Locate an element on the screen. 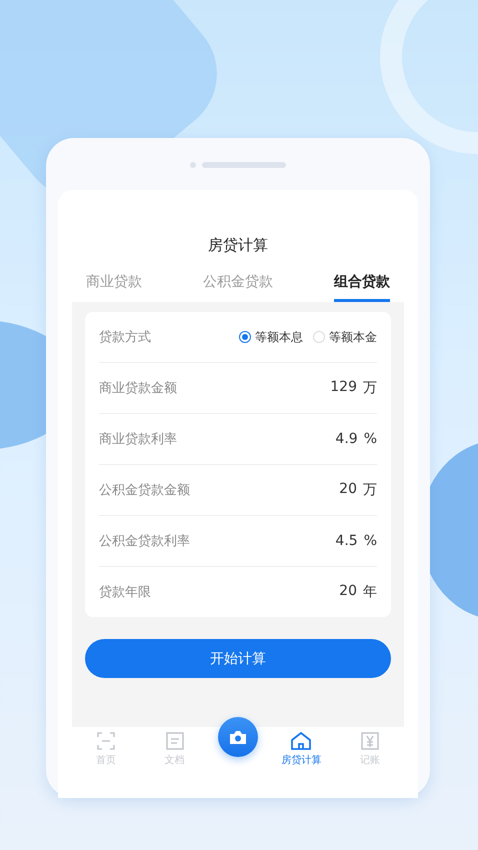 The width and height of the screenshot is (478, 850). field-label: 公积金贷款金额 is located at coordinates (144, 490).